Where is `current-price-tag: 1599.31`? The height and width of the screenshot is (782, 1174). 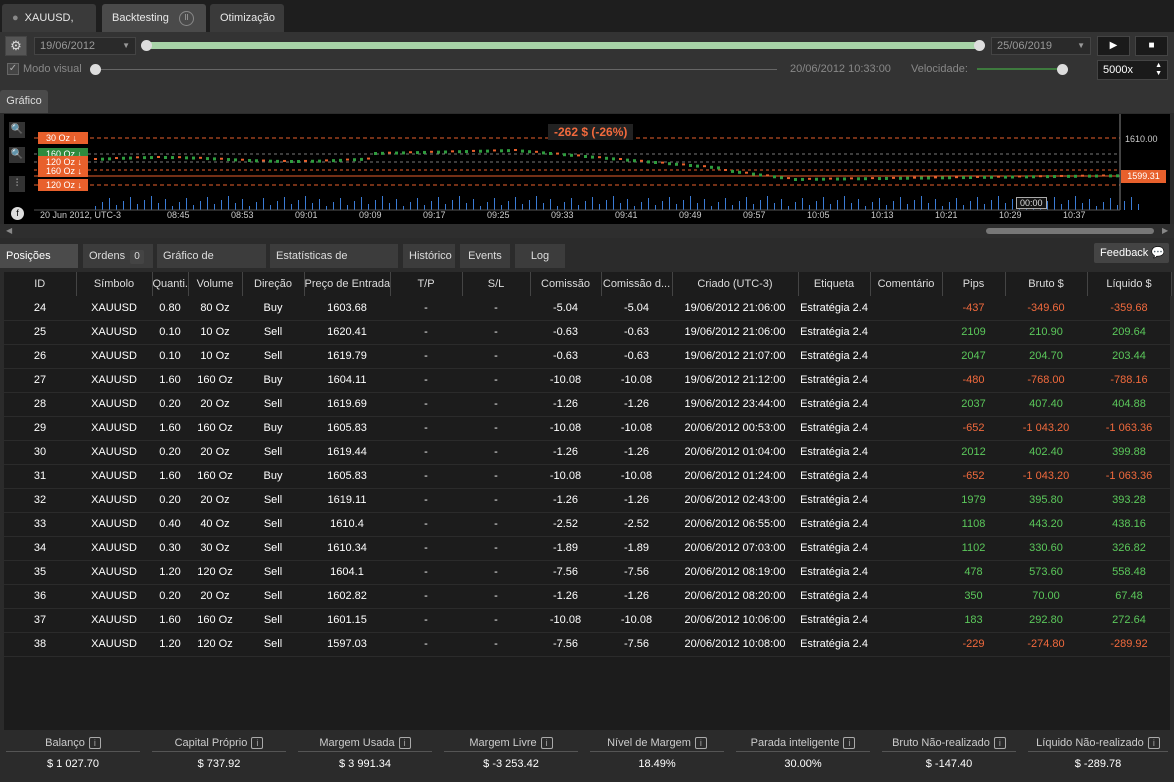
current-price-tag: 1599.31 is located at coordinates (1143, 176).